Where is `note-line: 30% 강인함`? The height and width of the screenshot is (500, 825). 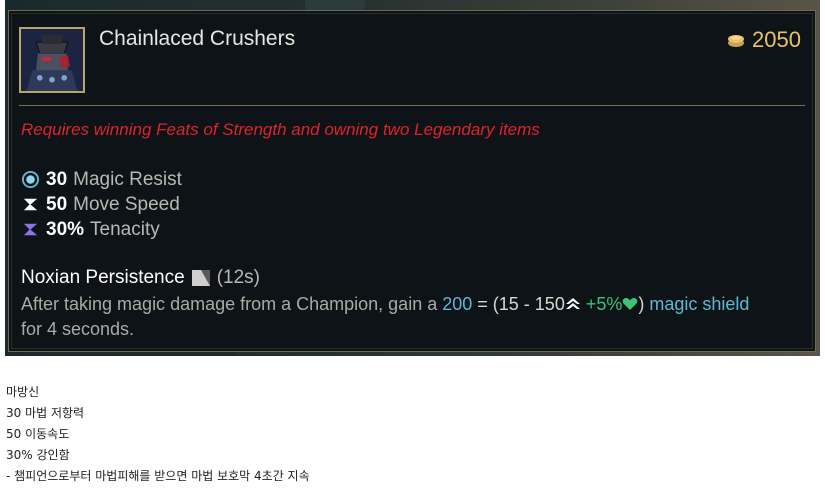
note-line: 30% 강인함 is located at coordinates (38, 455).